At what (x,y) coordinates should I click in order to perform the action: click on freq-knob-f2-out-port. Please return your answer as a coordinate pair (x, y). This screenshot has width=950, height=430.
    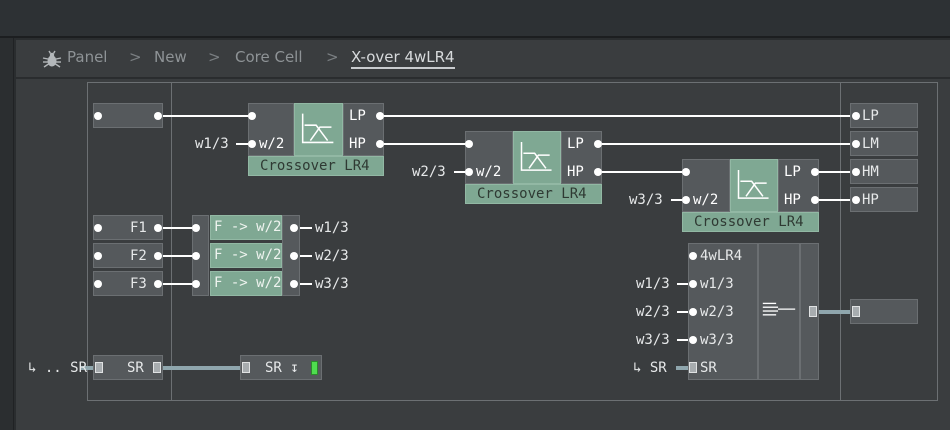
    Looking at the image, I should click on (158, 256).